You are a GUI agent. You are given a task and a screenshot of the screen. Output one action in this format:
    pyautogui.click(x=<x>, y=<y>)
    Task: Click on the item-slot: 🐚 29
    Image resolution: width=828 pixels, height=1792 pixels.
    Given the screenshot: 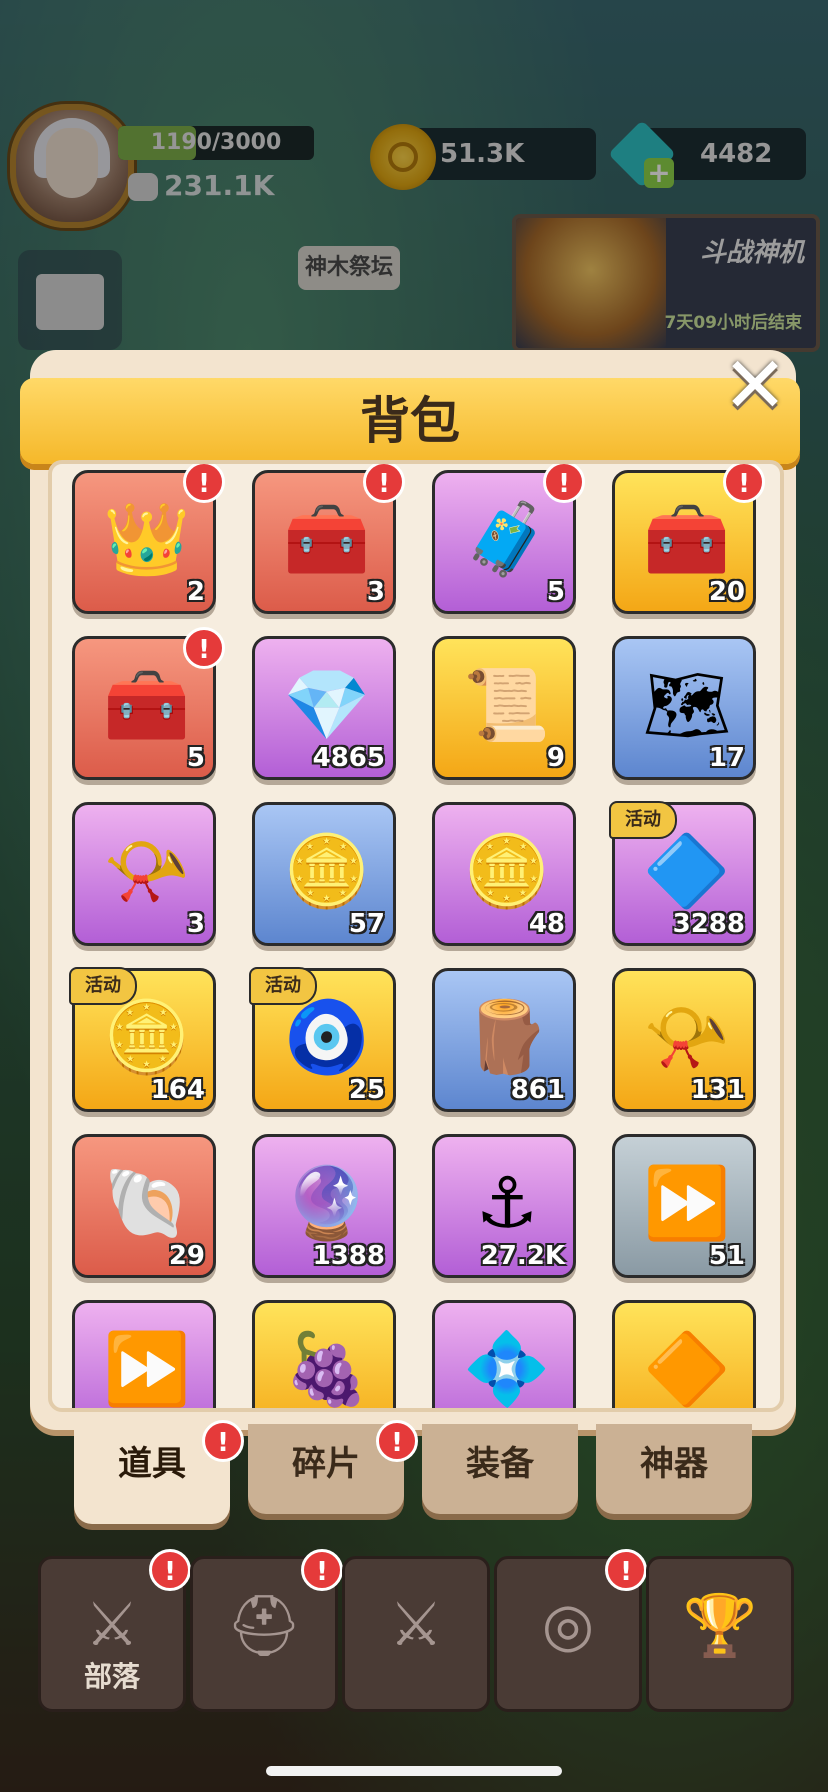 What is the action you would take?
    pyautogui.click(x=144, y=1206)
    